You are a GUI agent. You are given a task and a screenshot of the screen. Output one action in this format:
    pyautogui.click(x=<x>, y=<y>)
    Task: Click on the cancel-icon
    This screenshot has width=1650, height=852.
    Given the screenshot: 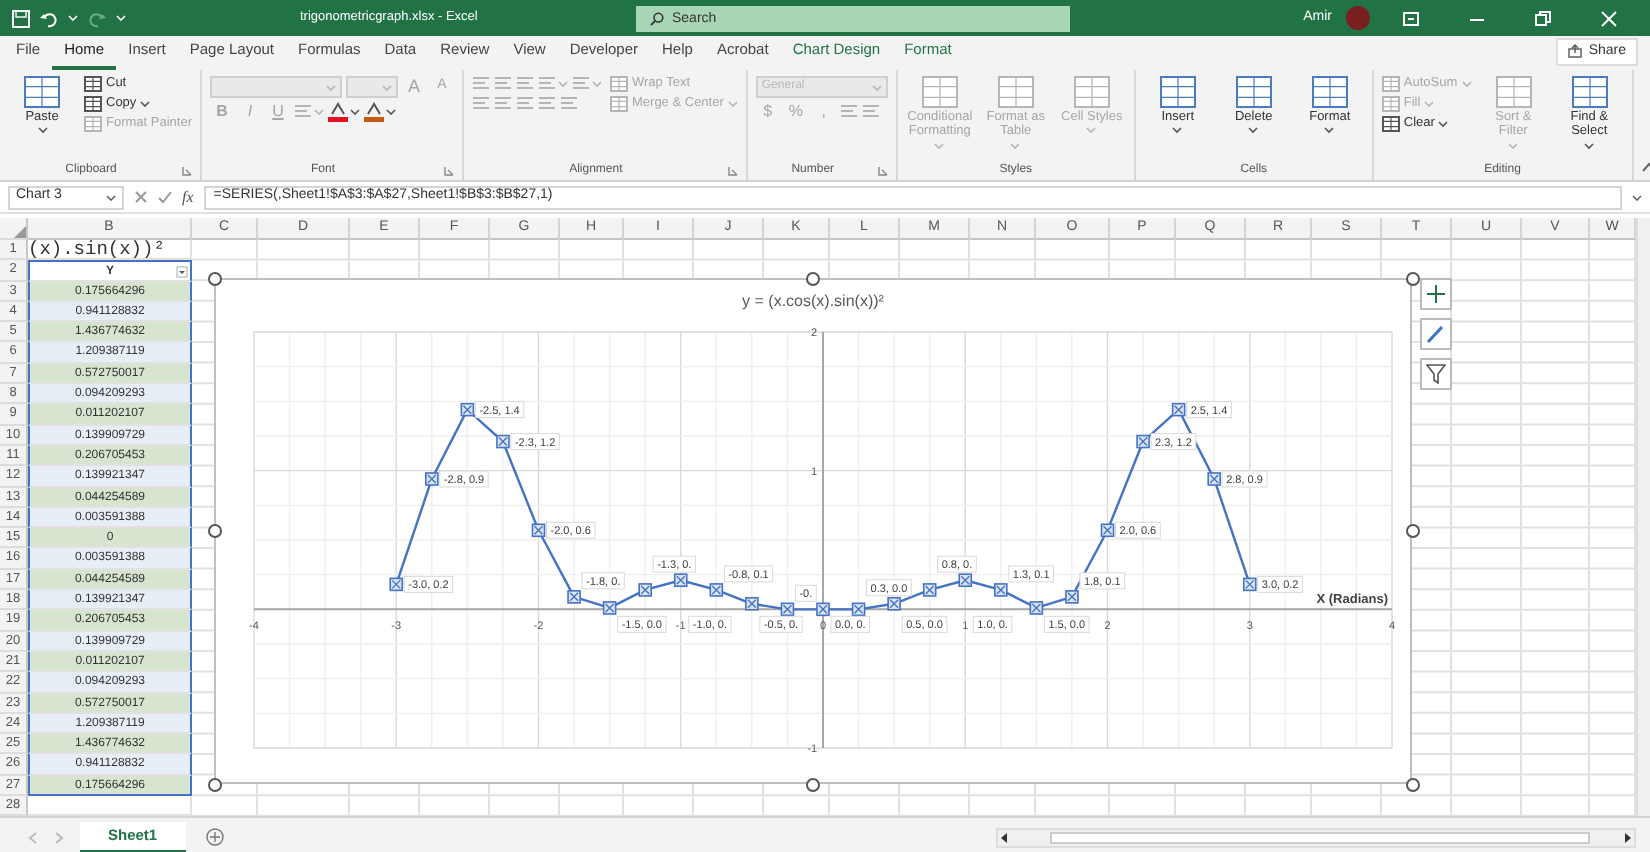 What is the action you would take?
    pyautogui.click(x=141, y=197)
    